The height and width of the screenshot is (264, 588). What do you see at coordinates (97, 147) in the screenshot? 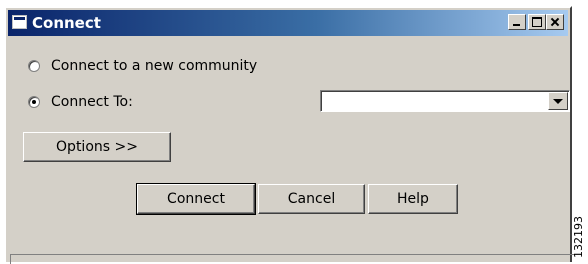
I see `options-button: Options >>` at bounding box center [97, 147].